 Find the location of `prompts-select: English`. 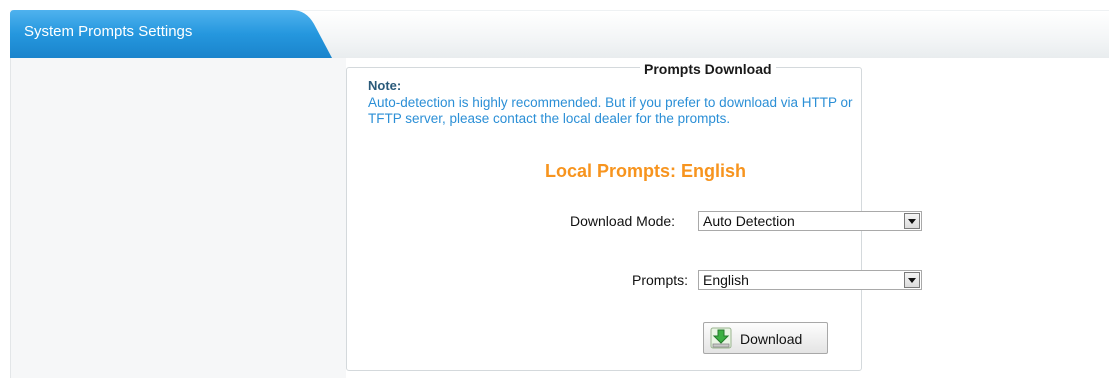

prompts-select: English is located at coordinates (810, 280).